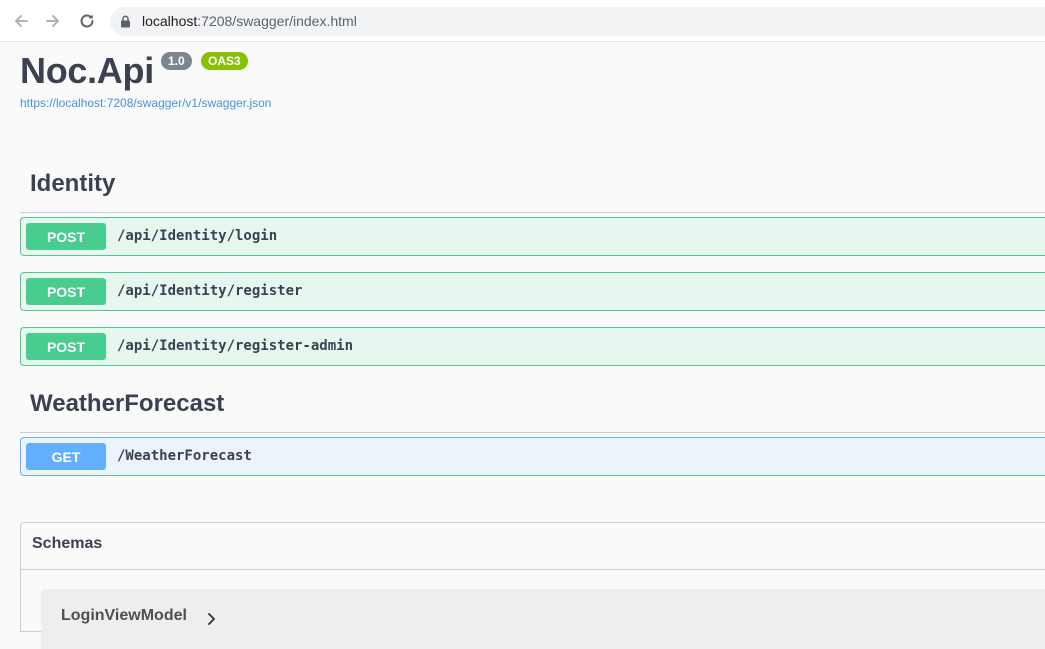  What do you see at coordinates (125, 21) in the screenshot?
I see `lock-icon` at bounding box center [125, 21].